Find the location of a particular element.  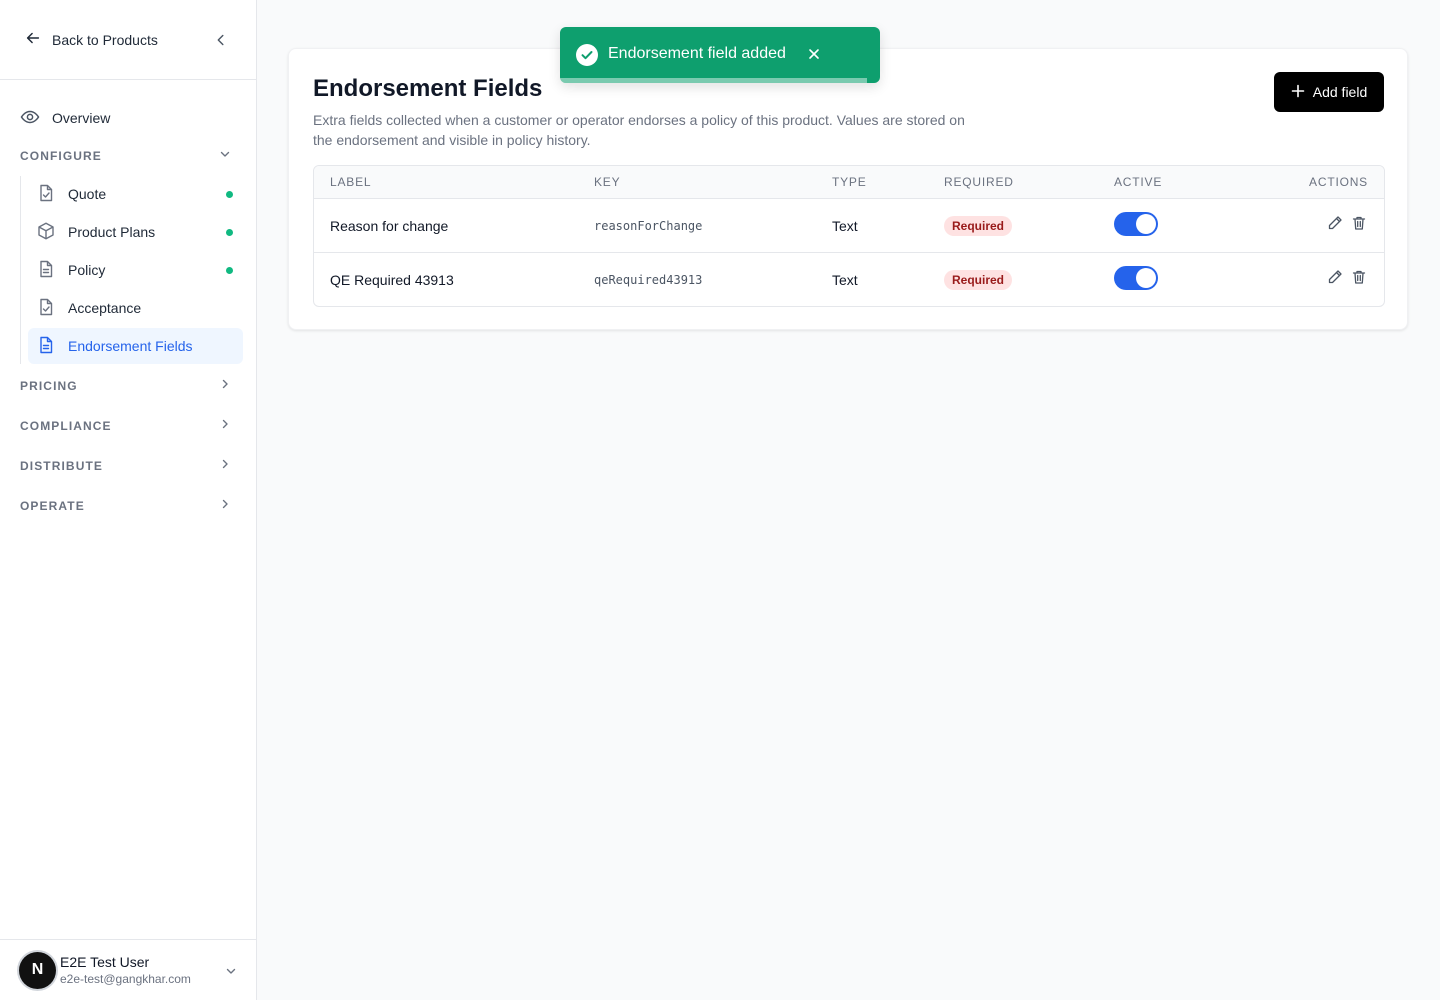

sidebar-item-acceptance: Acceptance is located at coordinates (135, 308).